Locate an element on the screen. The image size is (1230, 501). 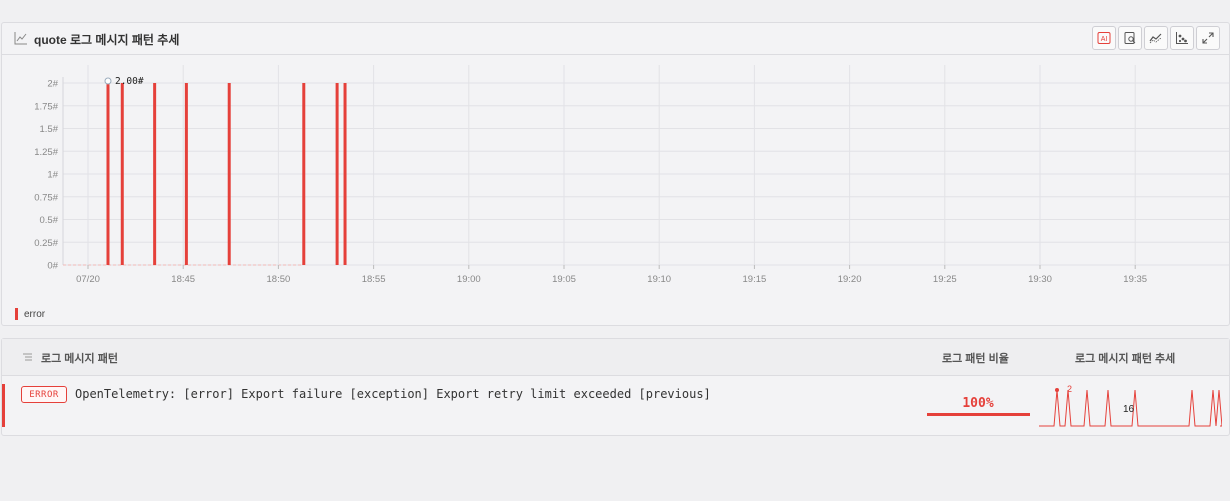
chart-legend: error is located at coordinates (30, 314).